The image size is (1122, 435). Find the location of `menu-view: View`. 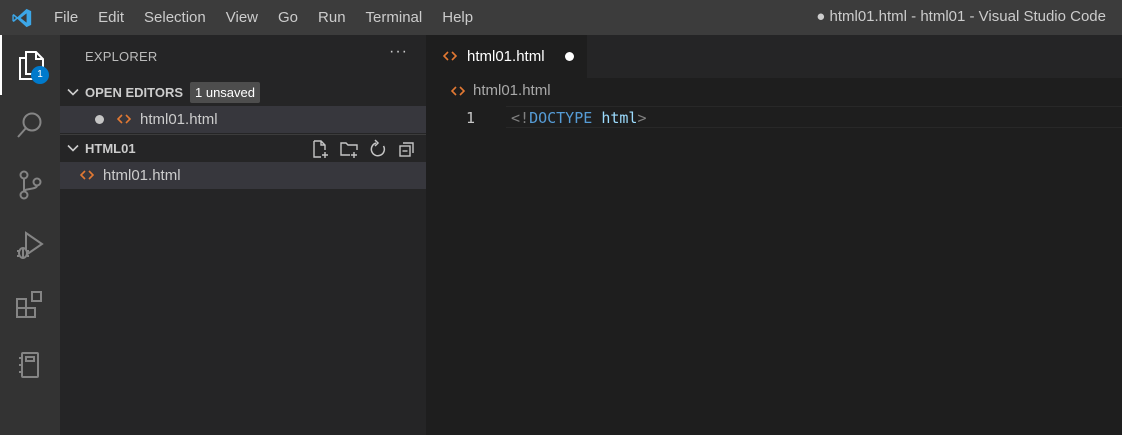

menu-view: View is located at coordinates (242, 17).